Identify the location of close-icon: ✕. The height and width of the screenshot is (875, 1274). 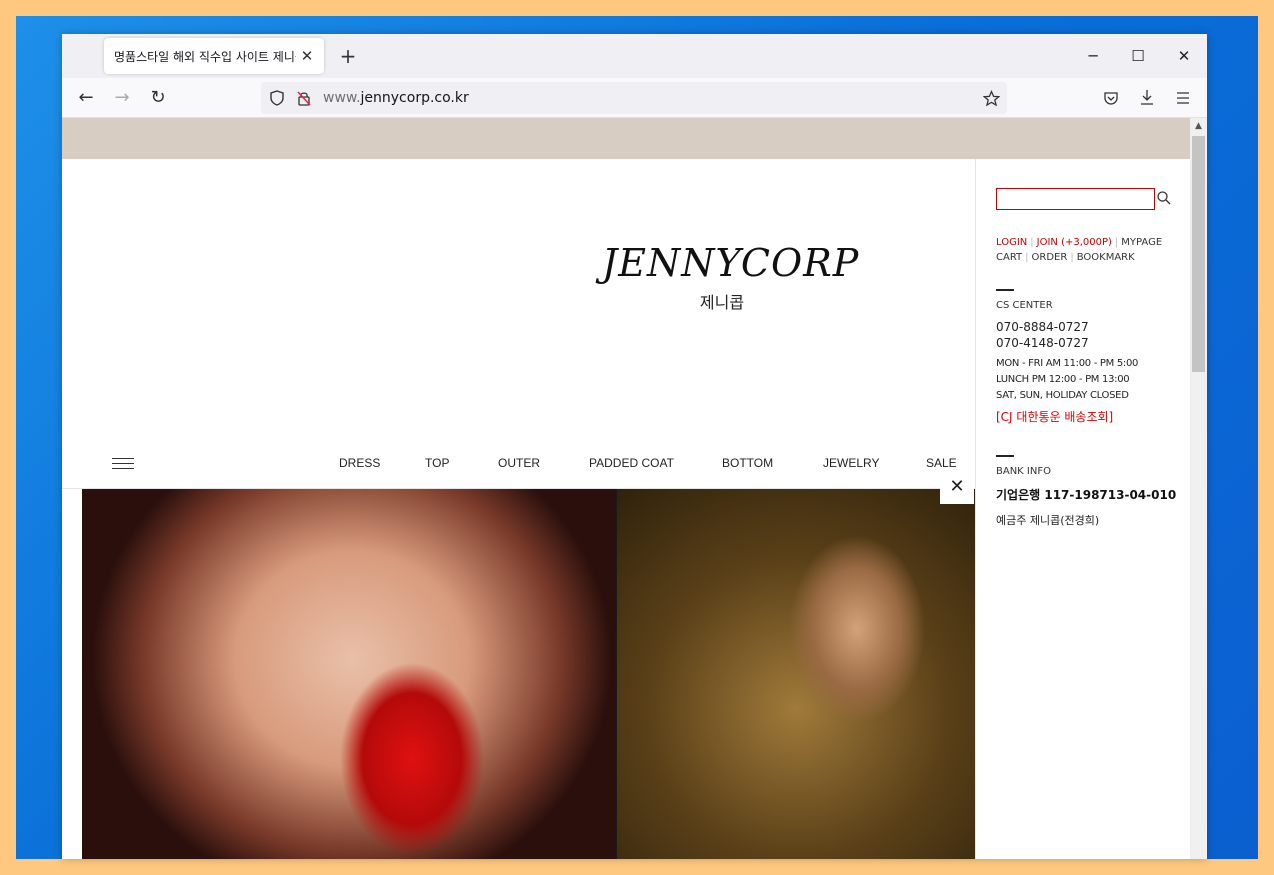
(957, 487).